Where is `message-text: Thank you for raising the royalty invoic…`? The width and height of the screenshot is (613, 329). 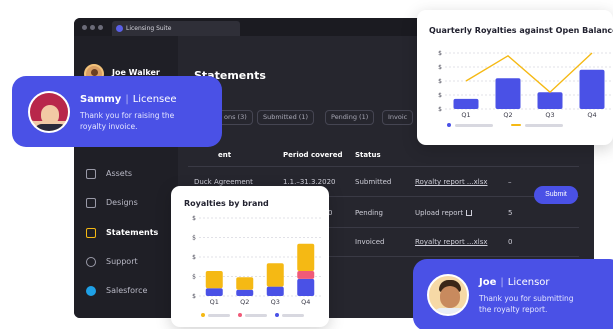
message-text: Thank you for raising the royalty invoic… is located at coordinates (127, 121).